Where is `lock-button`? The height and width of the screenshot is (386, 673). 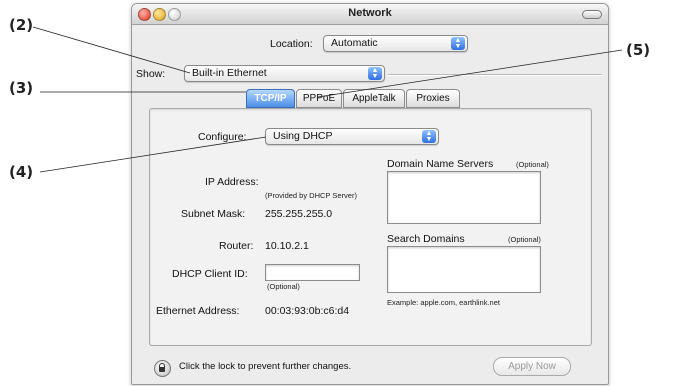
lock-button is located at coordinates (162, 368).